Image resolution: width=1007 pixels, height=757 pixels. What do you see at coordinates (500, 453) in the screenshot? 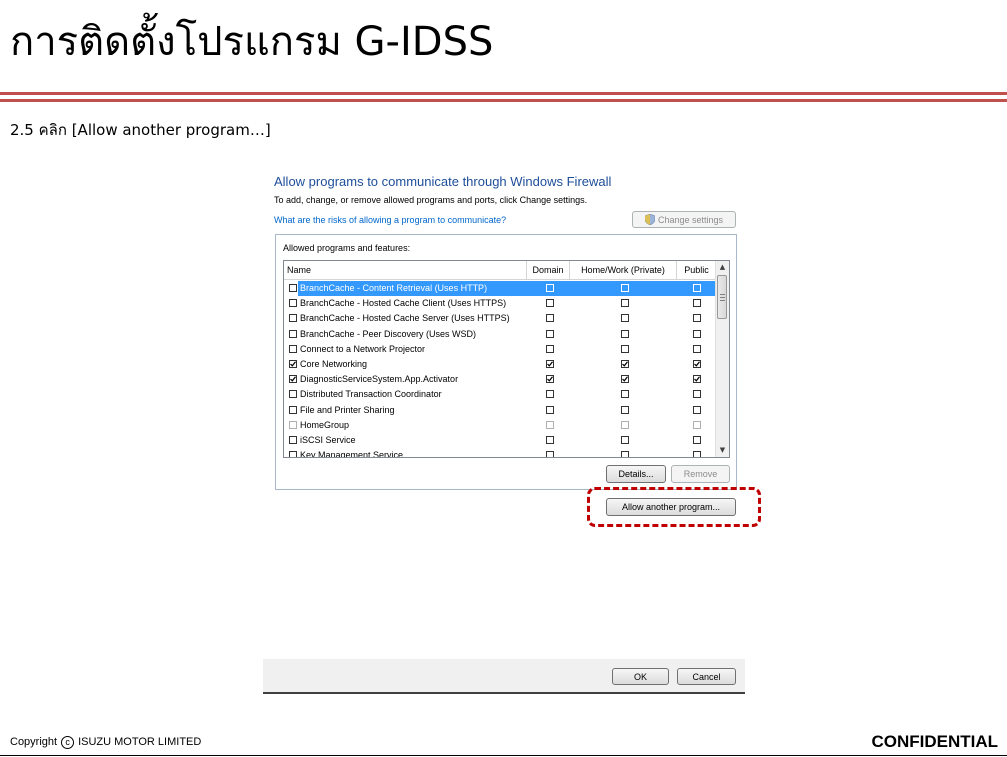
I see `program-row: Key Management Service` at bounding box center [500, 453].